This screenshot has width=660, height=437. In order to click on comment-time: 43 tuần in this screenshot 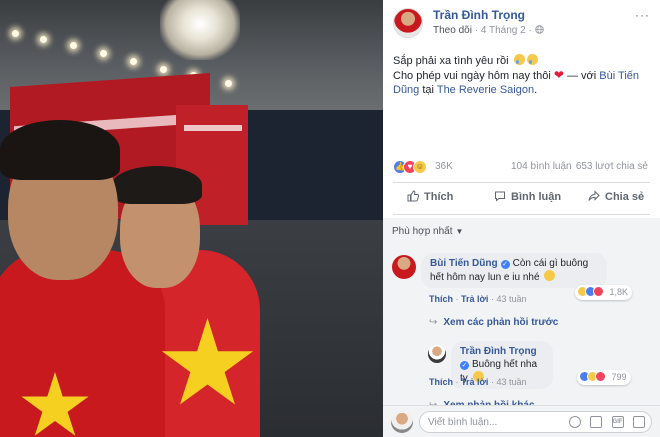, I will do `click(511, 299)`.